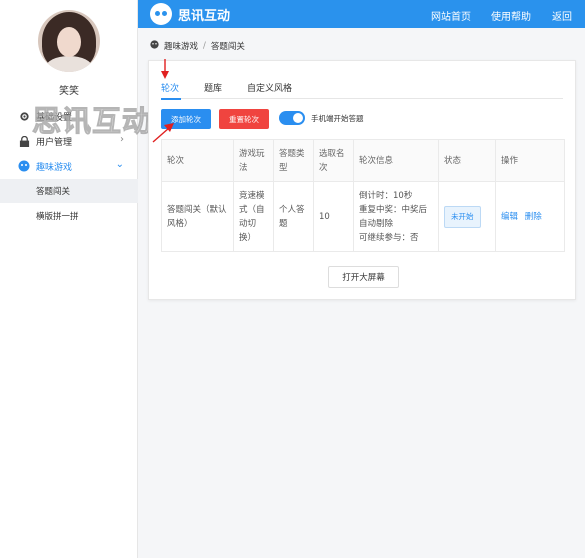 Image resolution: width=585 pixels, height=558 pixels. I want to click on col-header-rank: 选取名次, so click(333, 160).